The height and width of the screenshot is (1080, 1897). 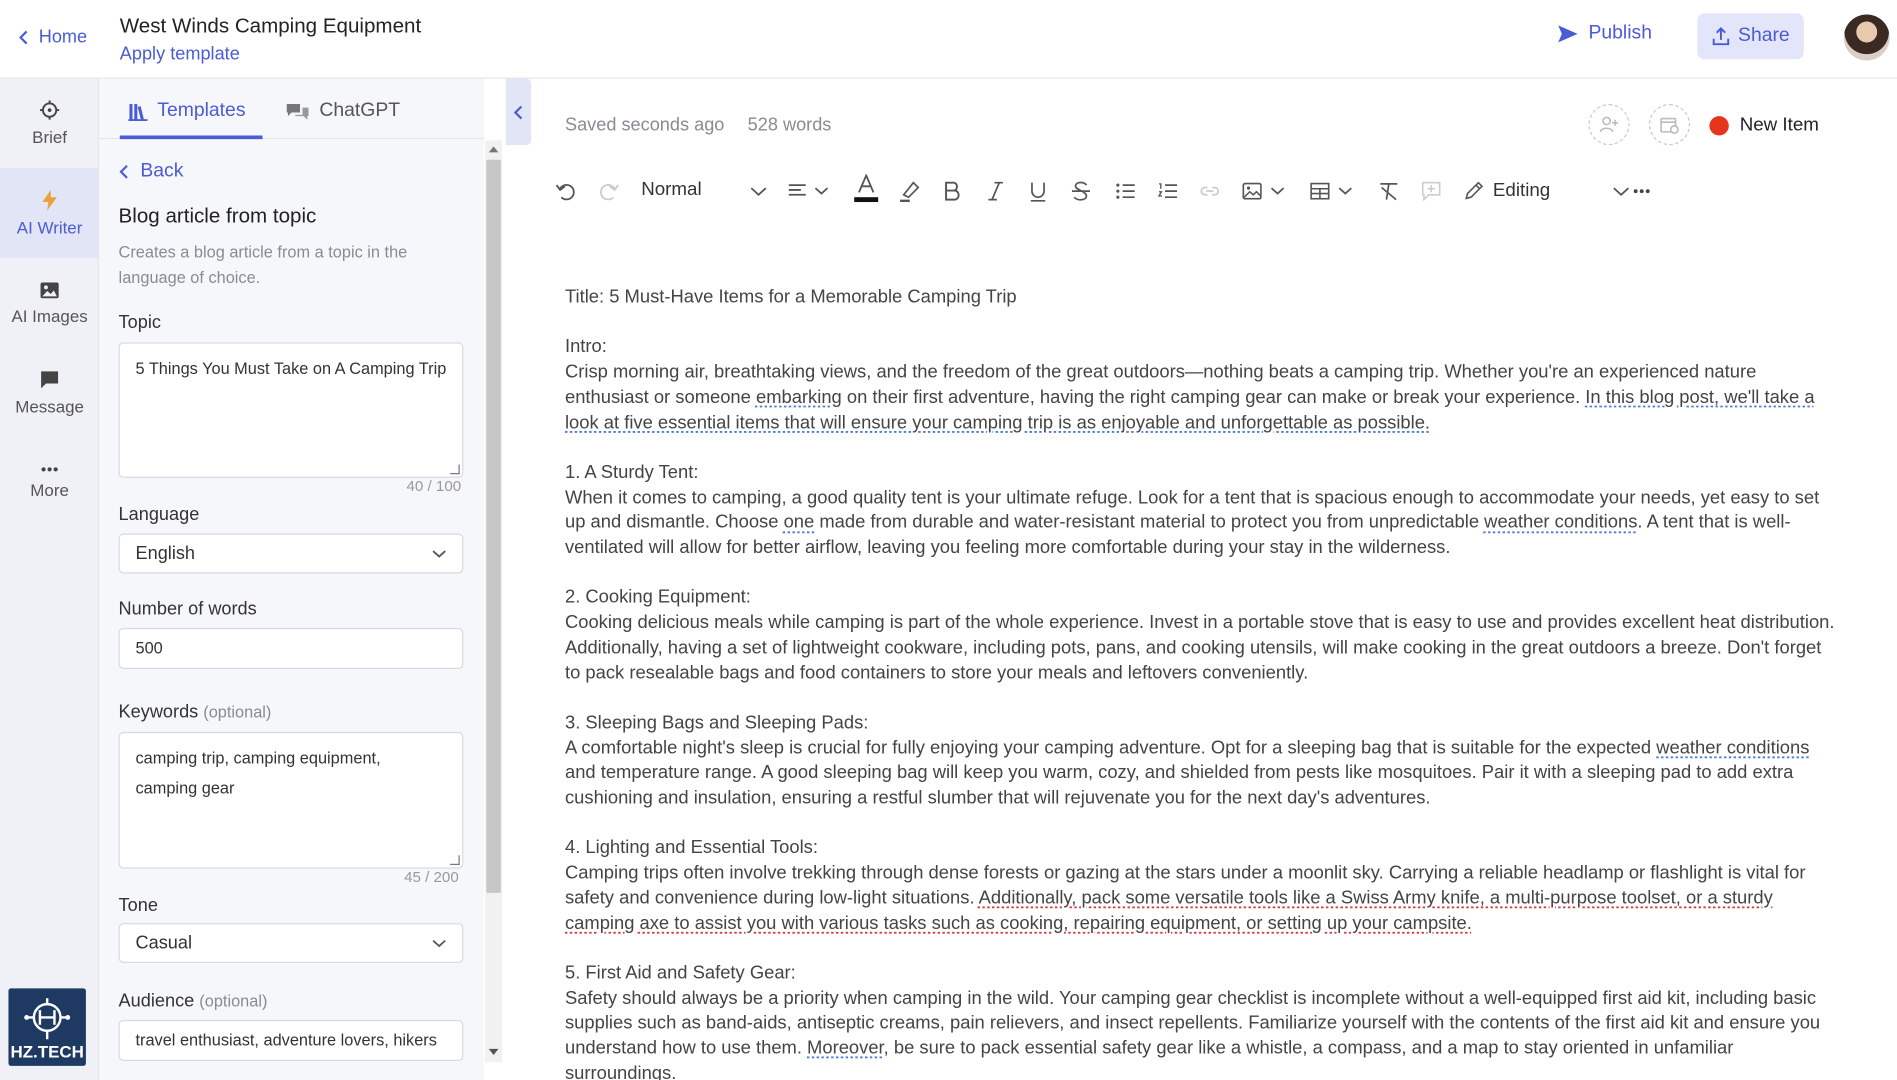 I want to click on grammar-suggestion: one, so click(x=799, y=522).